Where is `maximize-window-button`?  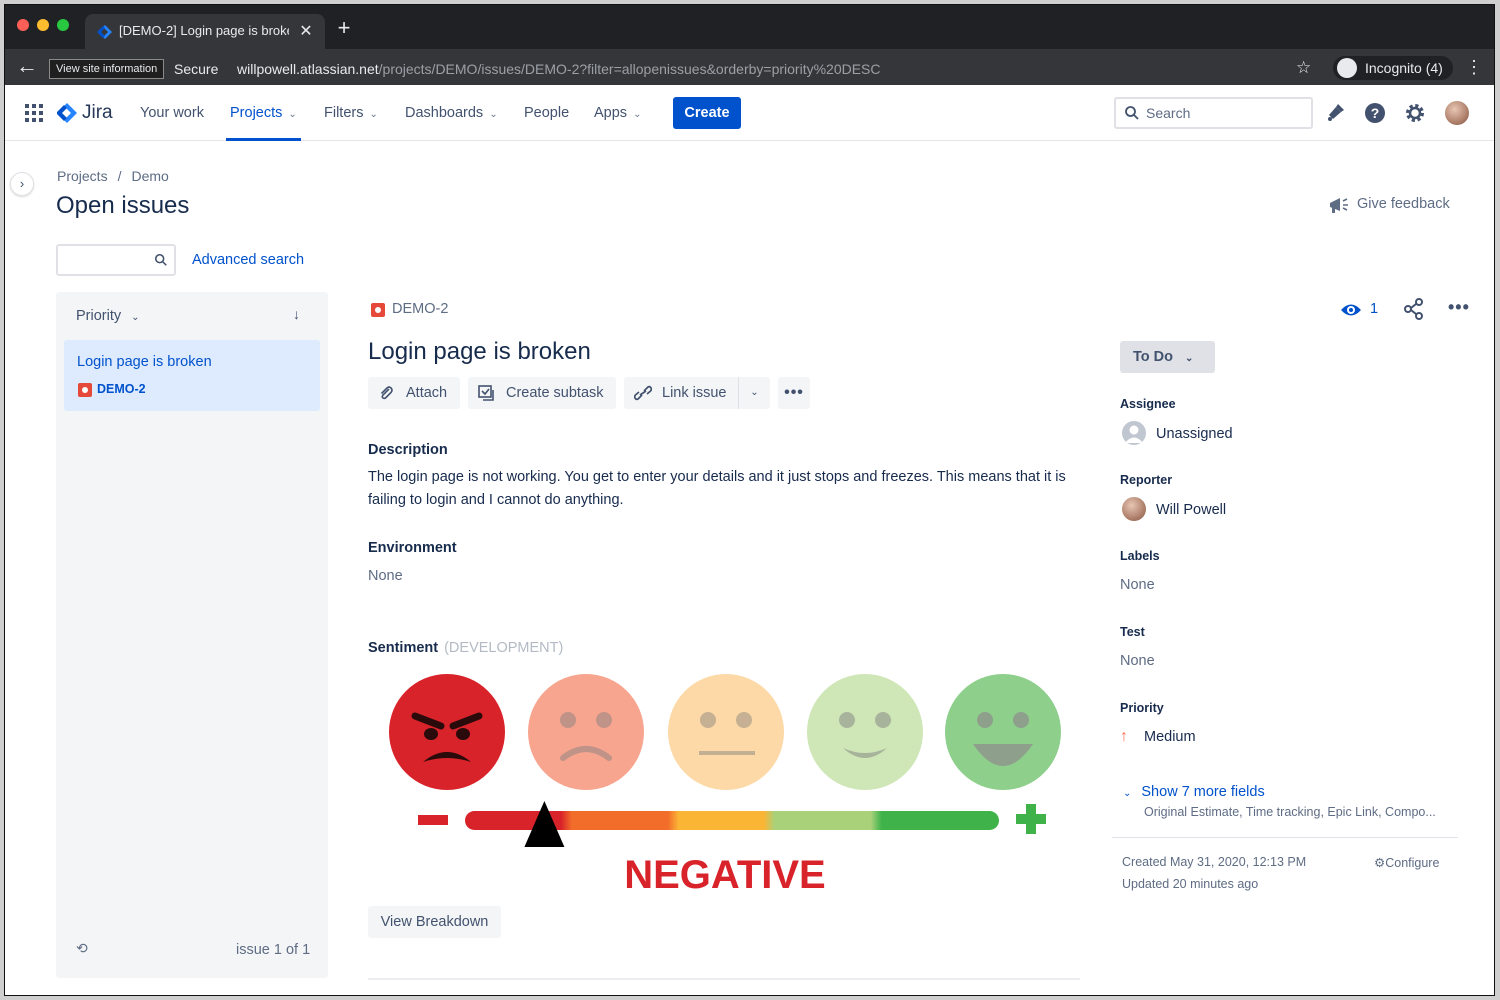
maximize-window-button is located at coordinates (63, 25).